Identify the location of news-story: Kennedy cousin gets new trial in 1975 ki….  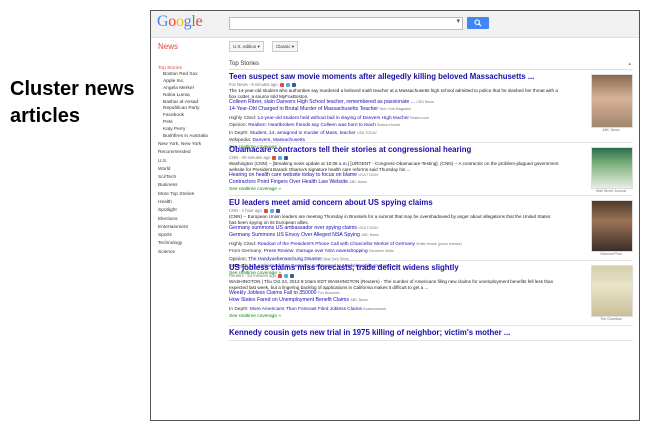
(431, 333).